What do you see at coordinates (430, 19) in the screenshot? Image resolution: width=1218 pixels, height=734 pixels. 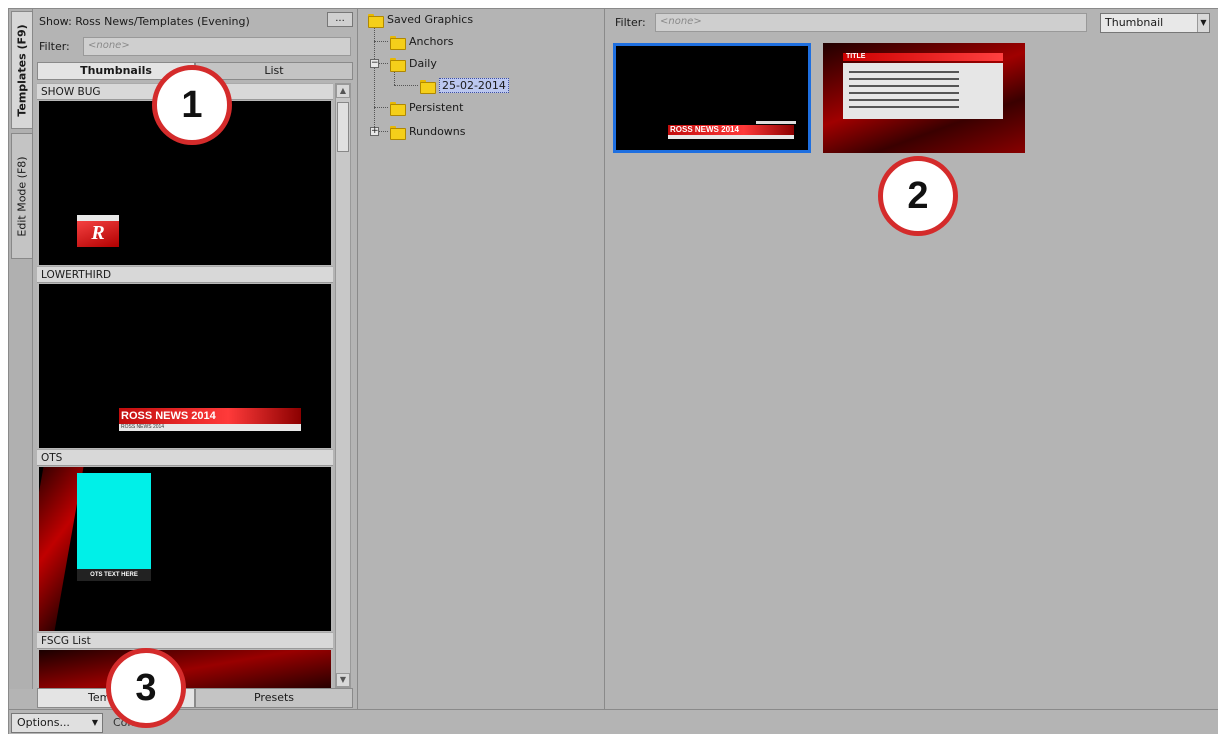 I see `tree-item-label: Saved Graphics` at bounding box center [430, 19].